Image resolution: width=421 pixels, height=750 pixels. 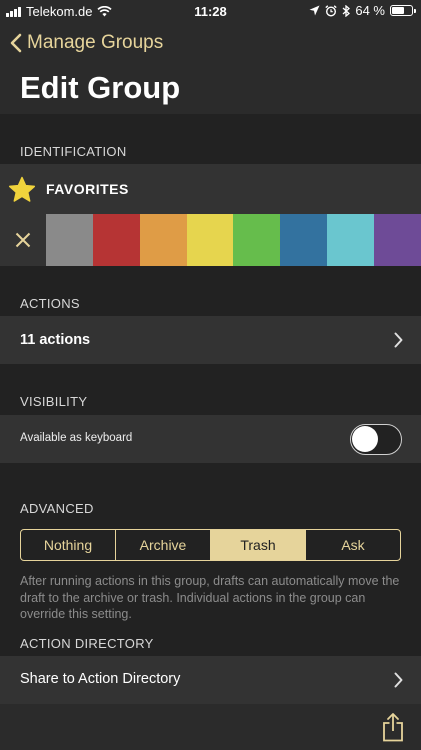 What do you see at coordinates (54, 401) in the screenshot?
I see `visibility-header: VISIBILITY` at bounding box center [54, 401].